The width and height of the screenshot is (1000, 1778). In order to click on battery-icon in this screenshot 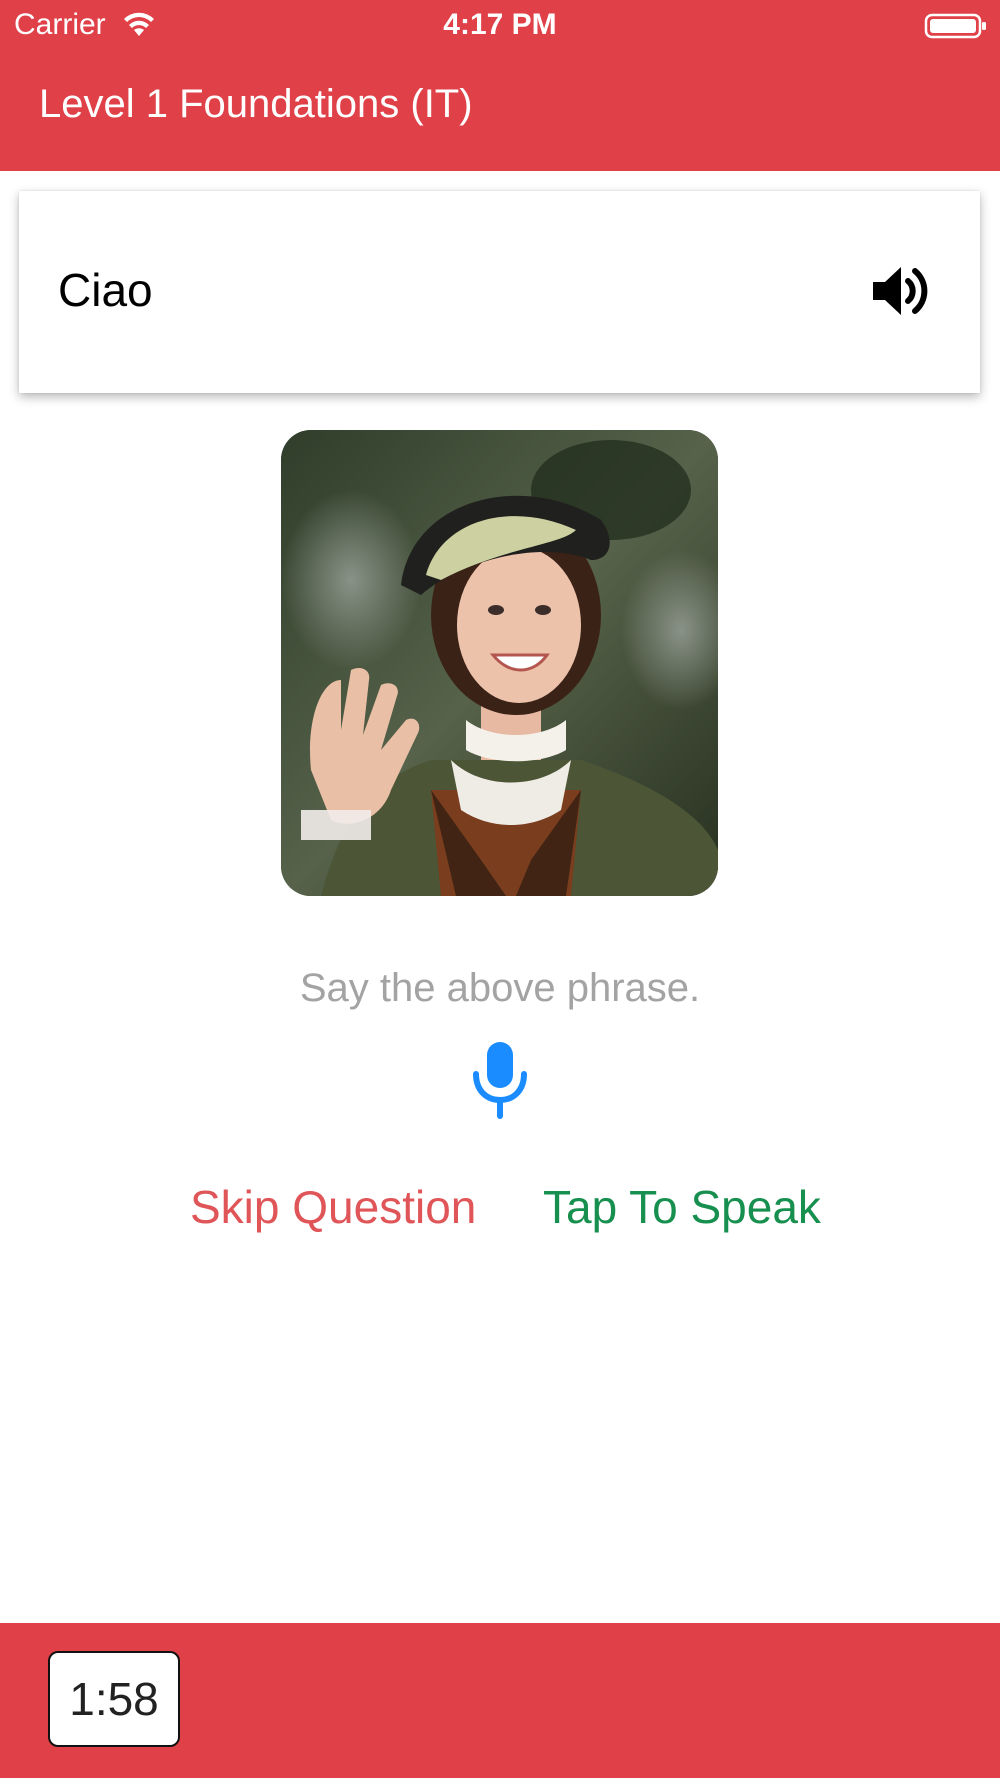, I will do `click(955, 26)`.